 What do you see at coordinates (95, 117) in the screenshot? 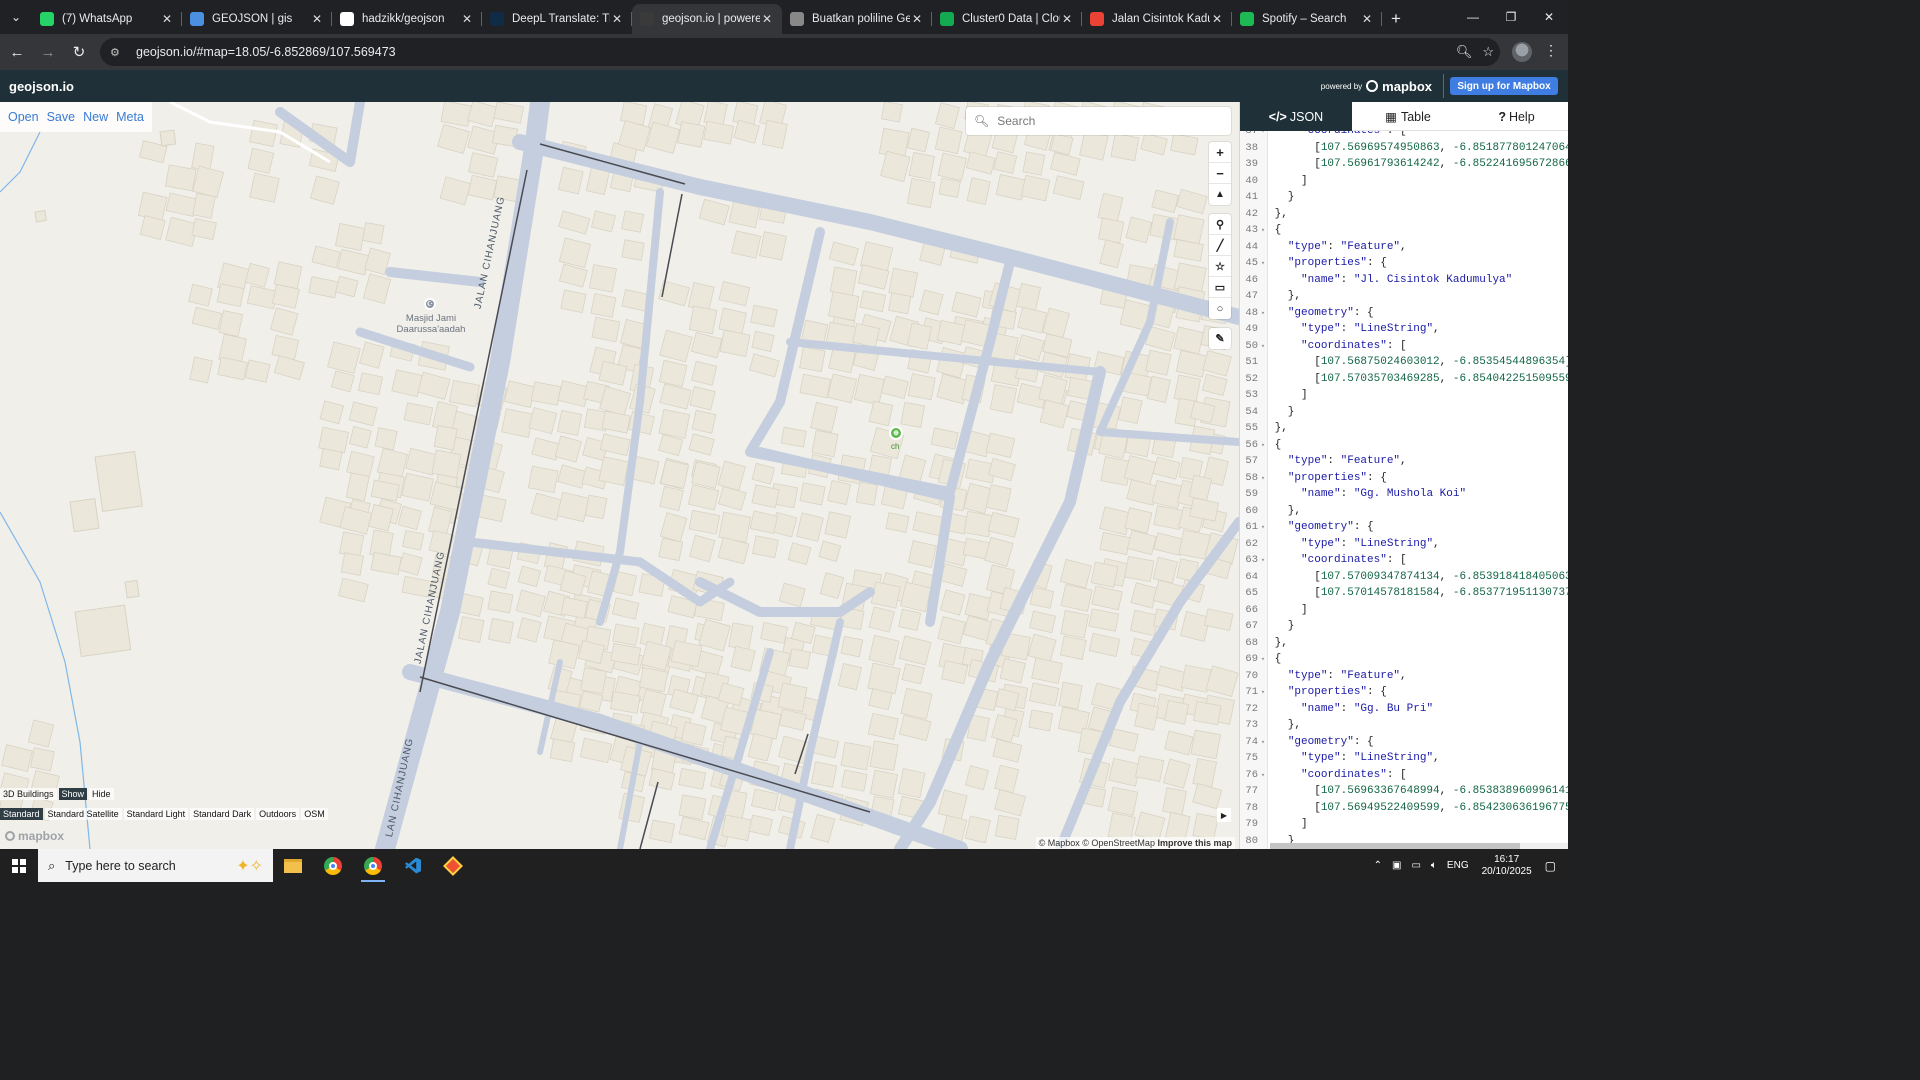
I see `menu-new: New` at bounding box center [95, 117].